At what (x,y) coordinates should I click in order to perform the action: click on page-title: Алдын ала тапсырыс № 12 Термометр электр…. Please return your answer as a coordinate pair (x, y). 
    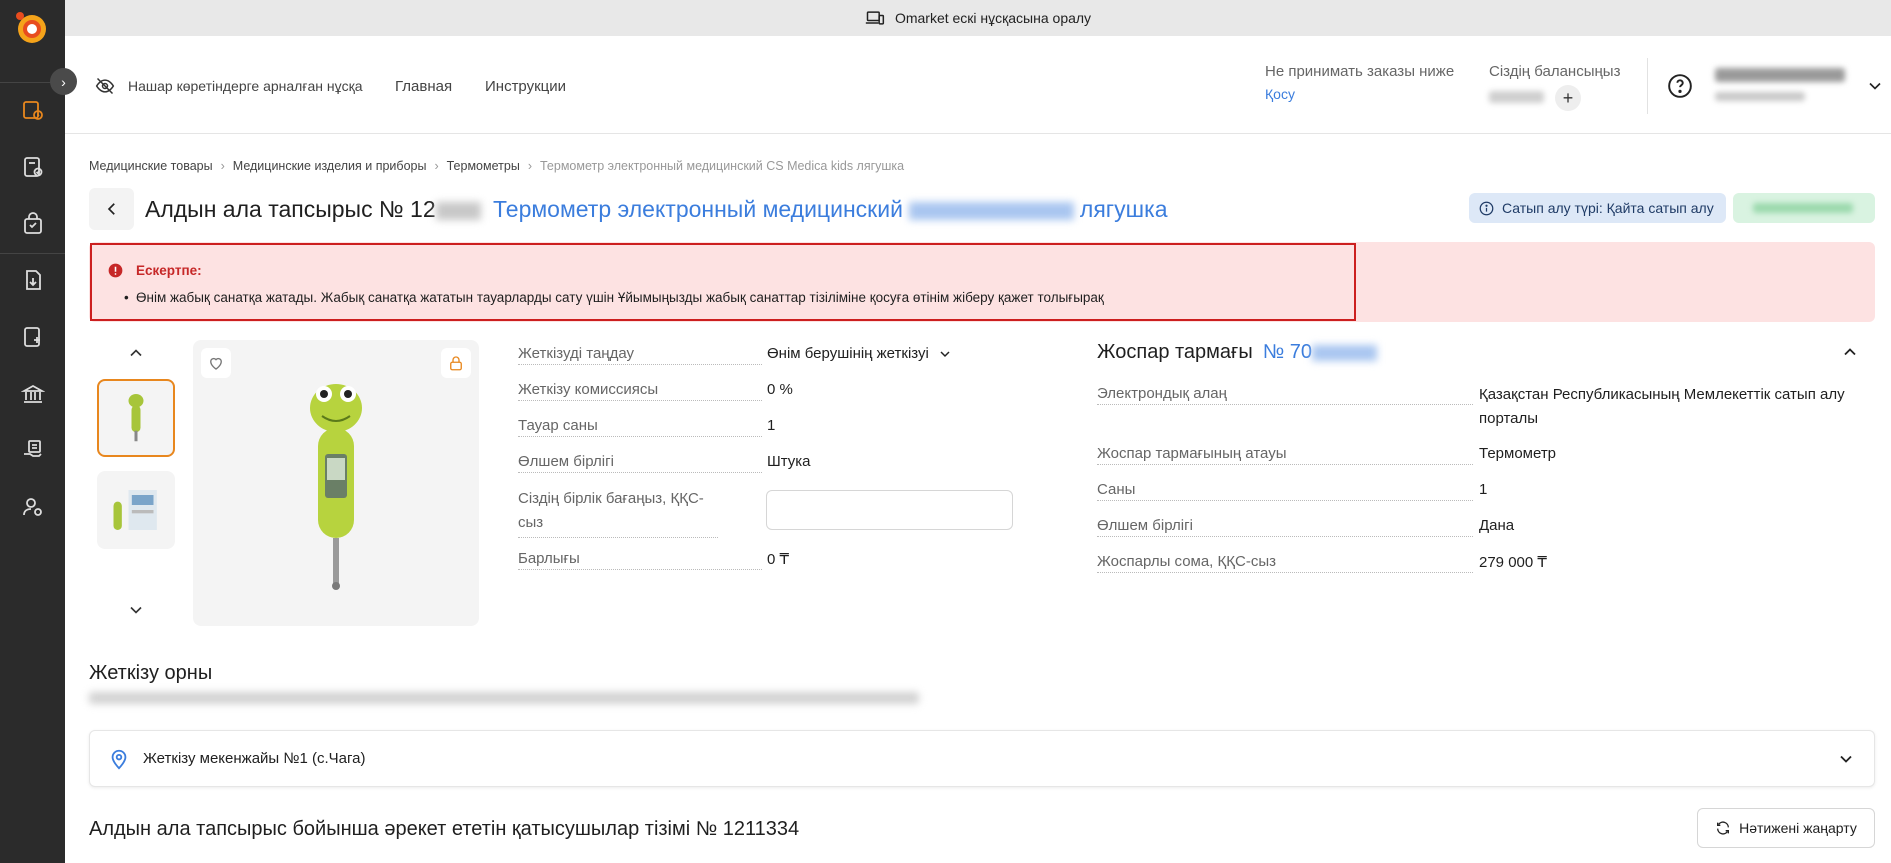
    Looking at the image, I should click on (656, 209).